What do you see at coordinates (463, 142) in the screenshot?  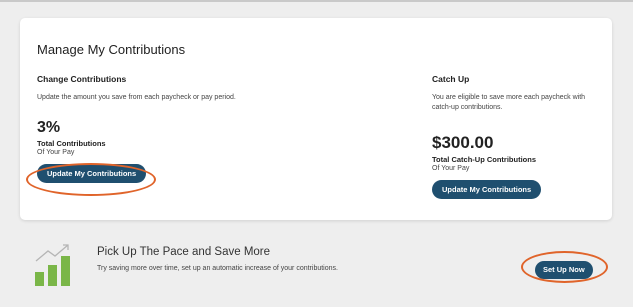 I see `catch-up-amount: $300.00` at bounding box center [463, 142].